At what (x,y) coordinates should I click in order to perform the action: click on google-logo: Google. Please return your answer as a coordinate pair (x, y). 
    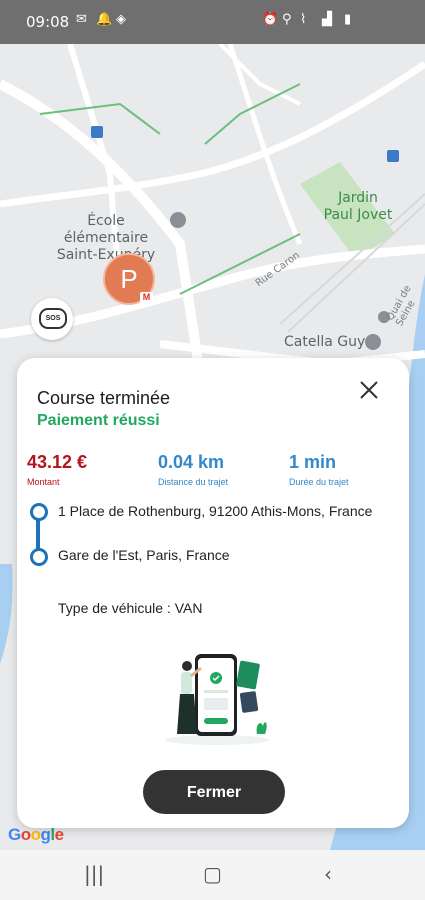
    Looking at the image, I should click on (36, 834).